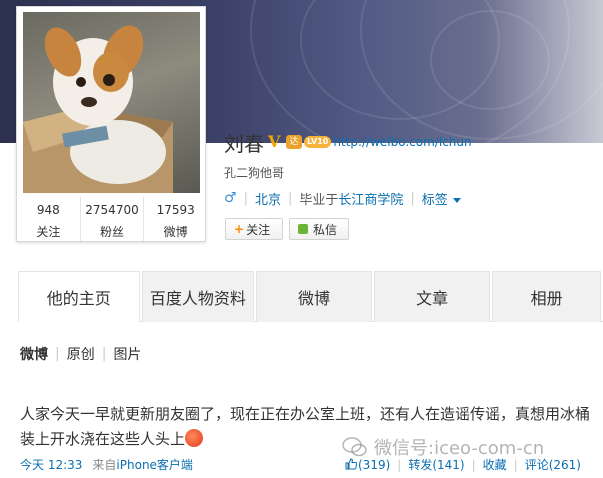 This screenshot has width=603, height=478. I want to click on post-time: 今天 12:33, so click(51, 464).